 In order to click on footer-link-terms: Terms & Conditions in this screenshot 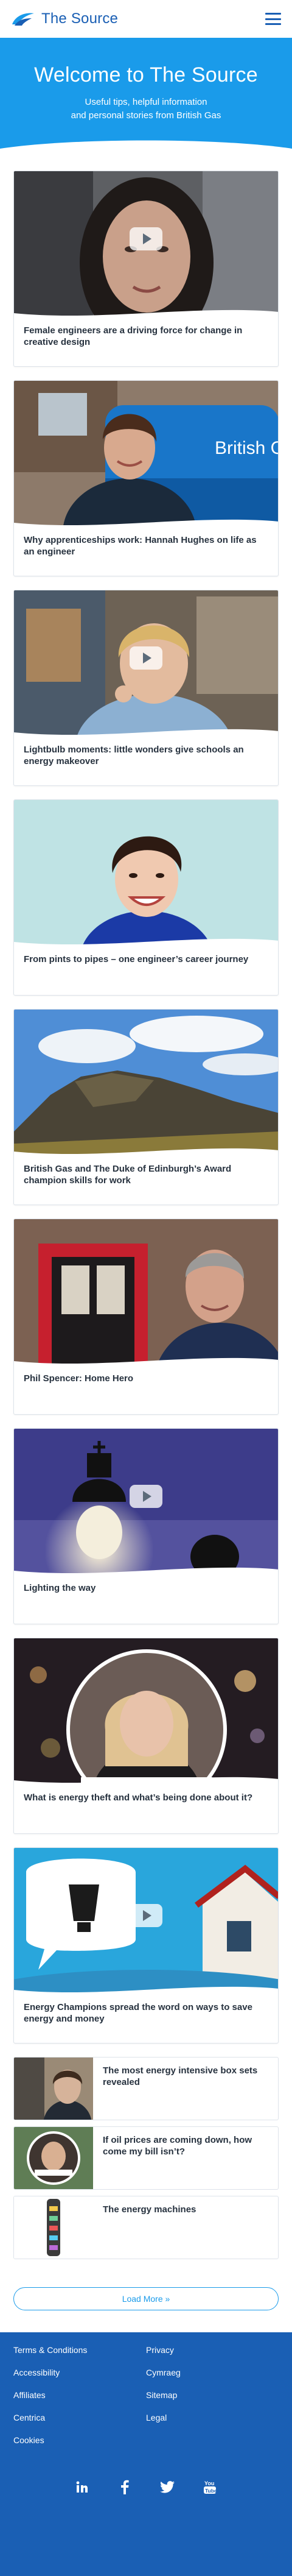, I will do `click(79, 2350)`.